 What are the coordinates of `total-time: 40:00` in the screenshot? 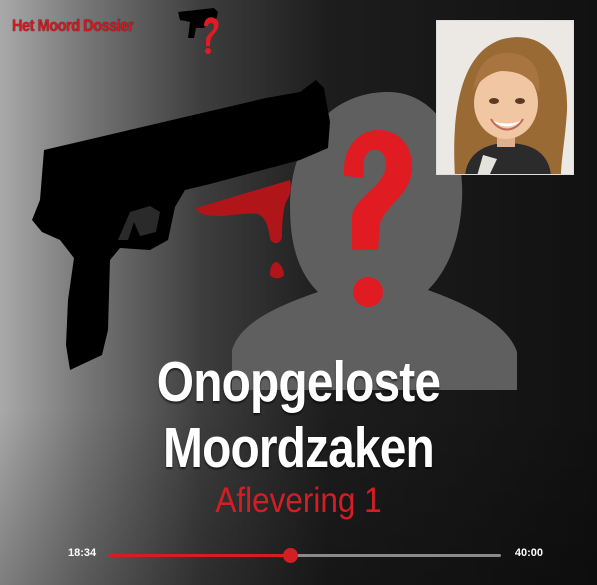 It's located at (528, 553).